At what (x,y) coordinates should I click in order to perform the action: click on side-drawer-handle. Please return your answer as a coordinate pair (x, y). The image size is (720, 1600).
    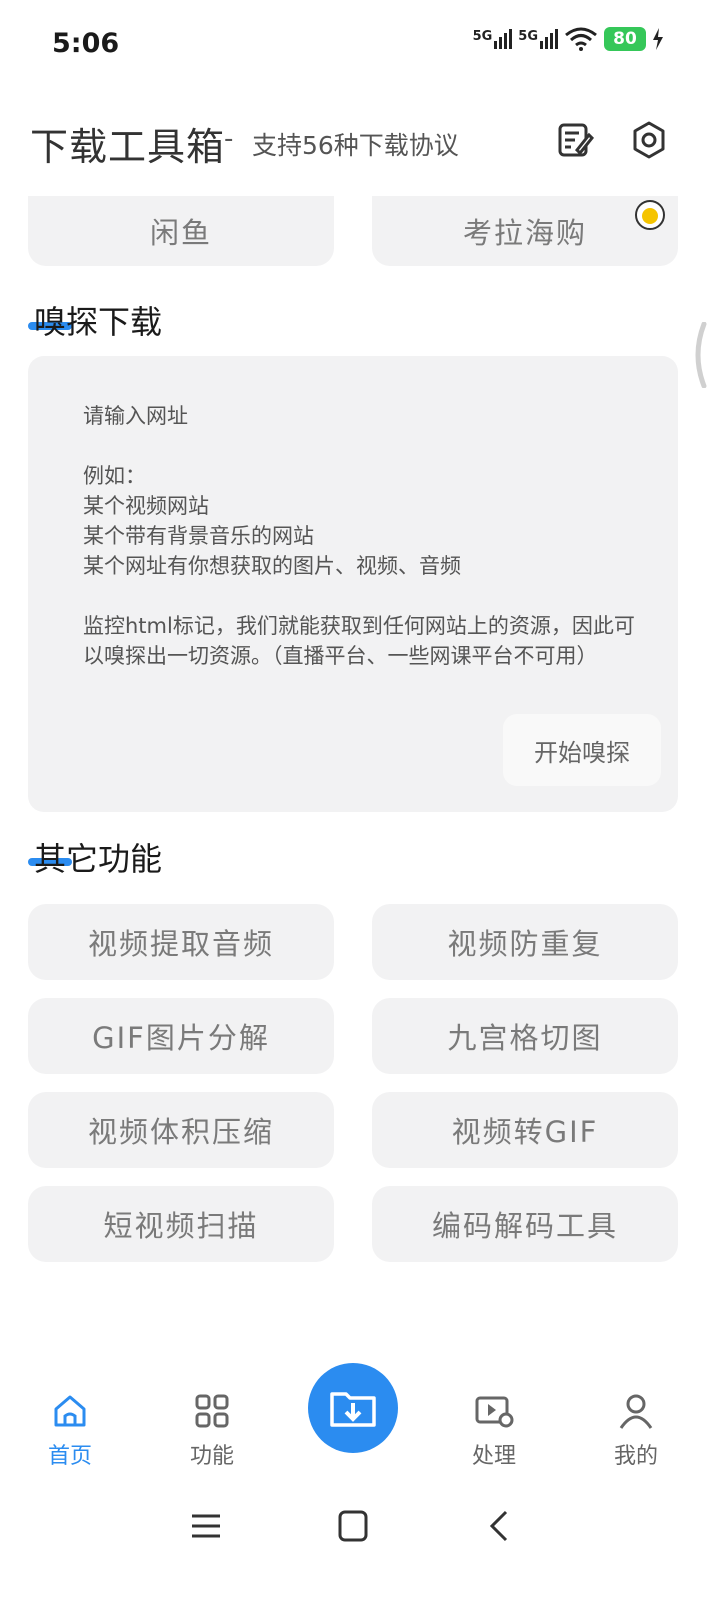
    Looking at the image, I should click on (698, 355).